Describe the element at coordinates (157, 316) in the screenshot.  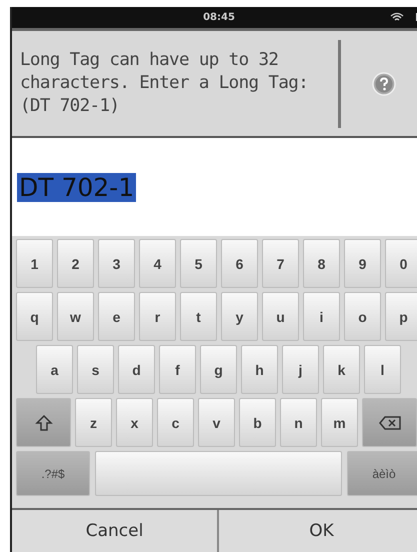
I see `key: r` at that location.